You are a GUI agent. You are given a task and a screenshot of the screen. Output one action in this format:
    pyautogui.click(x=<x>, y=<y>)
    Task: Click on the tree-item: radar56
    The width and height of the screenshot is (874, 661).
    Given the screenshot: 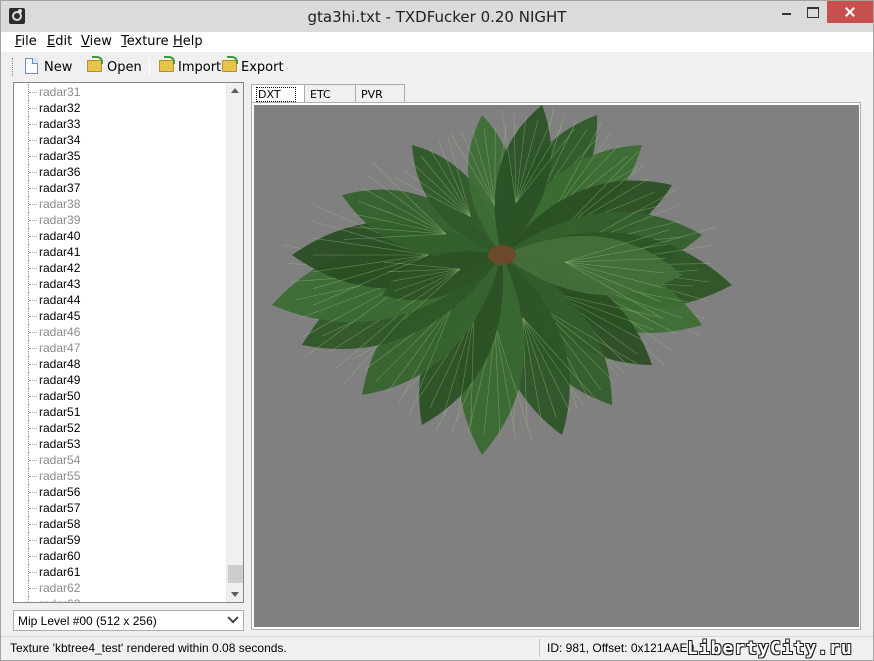 What is the action you would take?
    pyautogui.click(x=120, y=492)
    